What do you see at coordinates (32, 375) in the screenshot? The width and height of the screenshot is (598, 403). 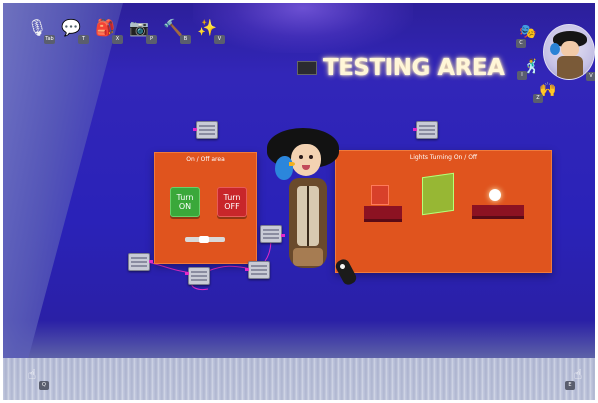 I see `hand-pointer-icon: ☝` at bounding box center [32, 375].